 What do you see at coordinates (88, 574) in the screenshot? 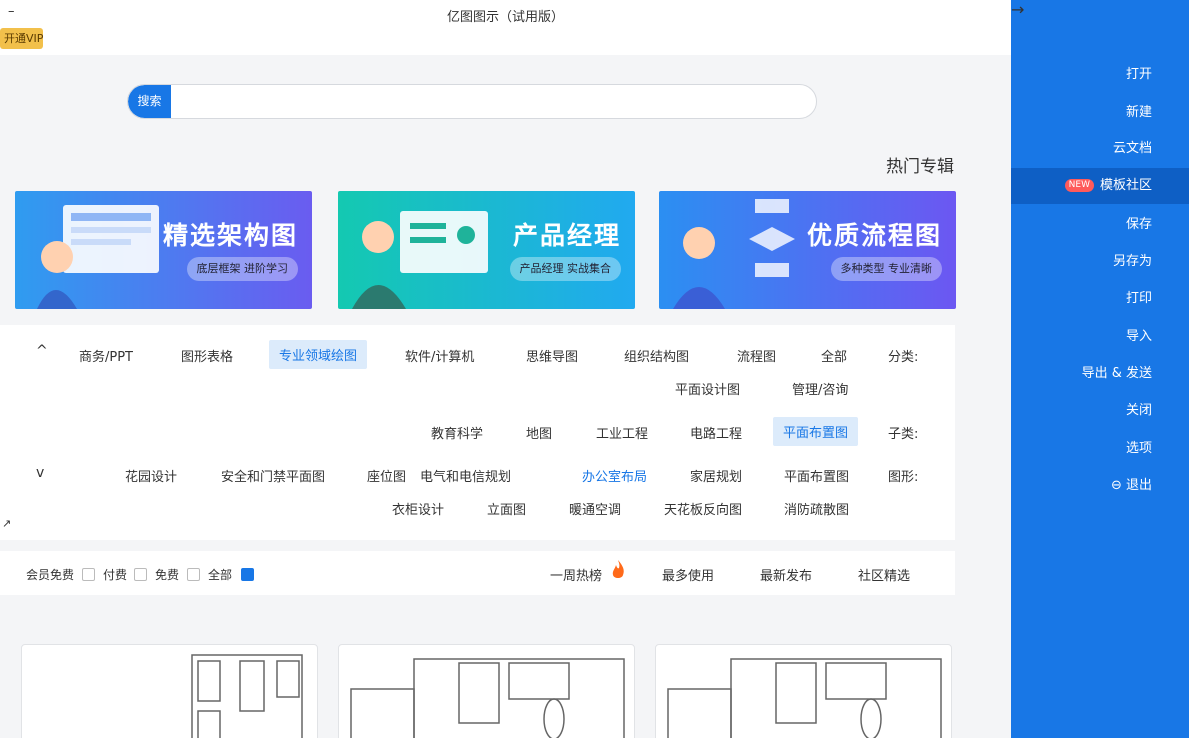
I see `checkbox-member-free` at bounding box center [88, 574].